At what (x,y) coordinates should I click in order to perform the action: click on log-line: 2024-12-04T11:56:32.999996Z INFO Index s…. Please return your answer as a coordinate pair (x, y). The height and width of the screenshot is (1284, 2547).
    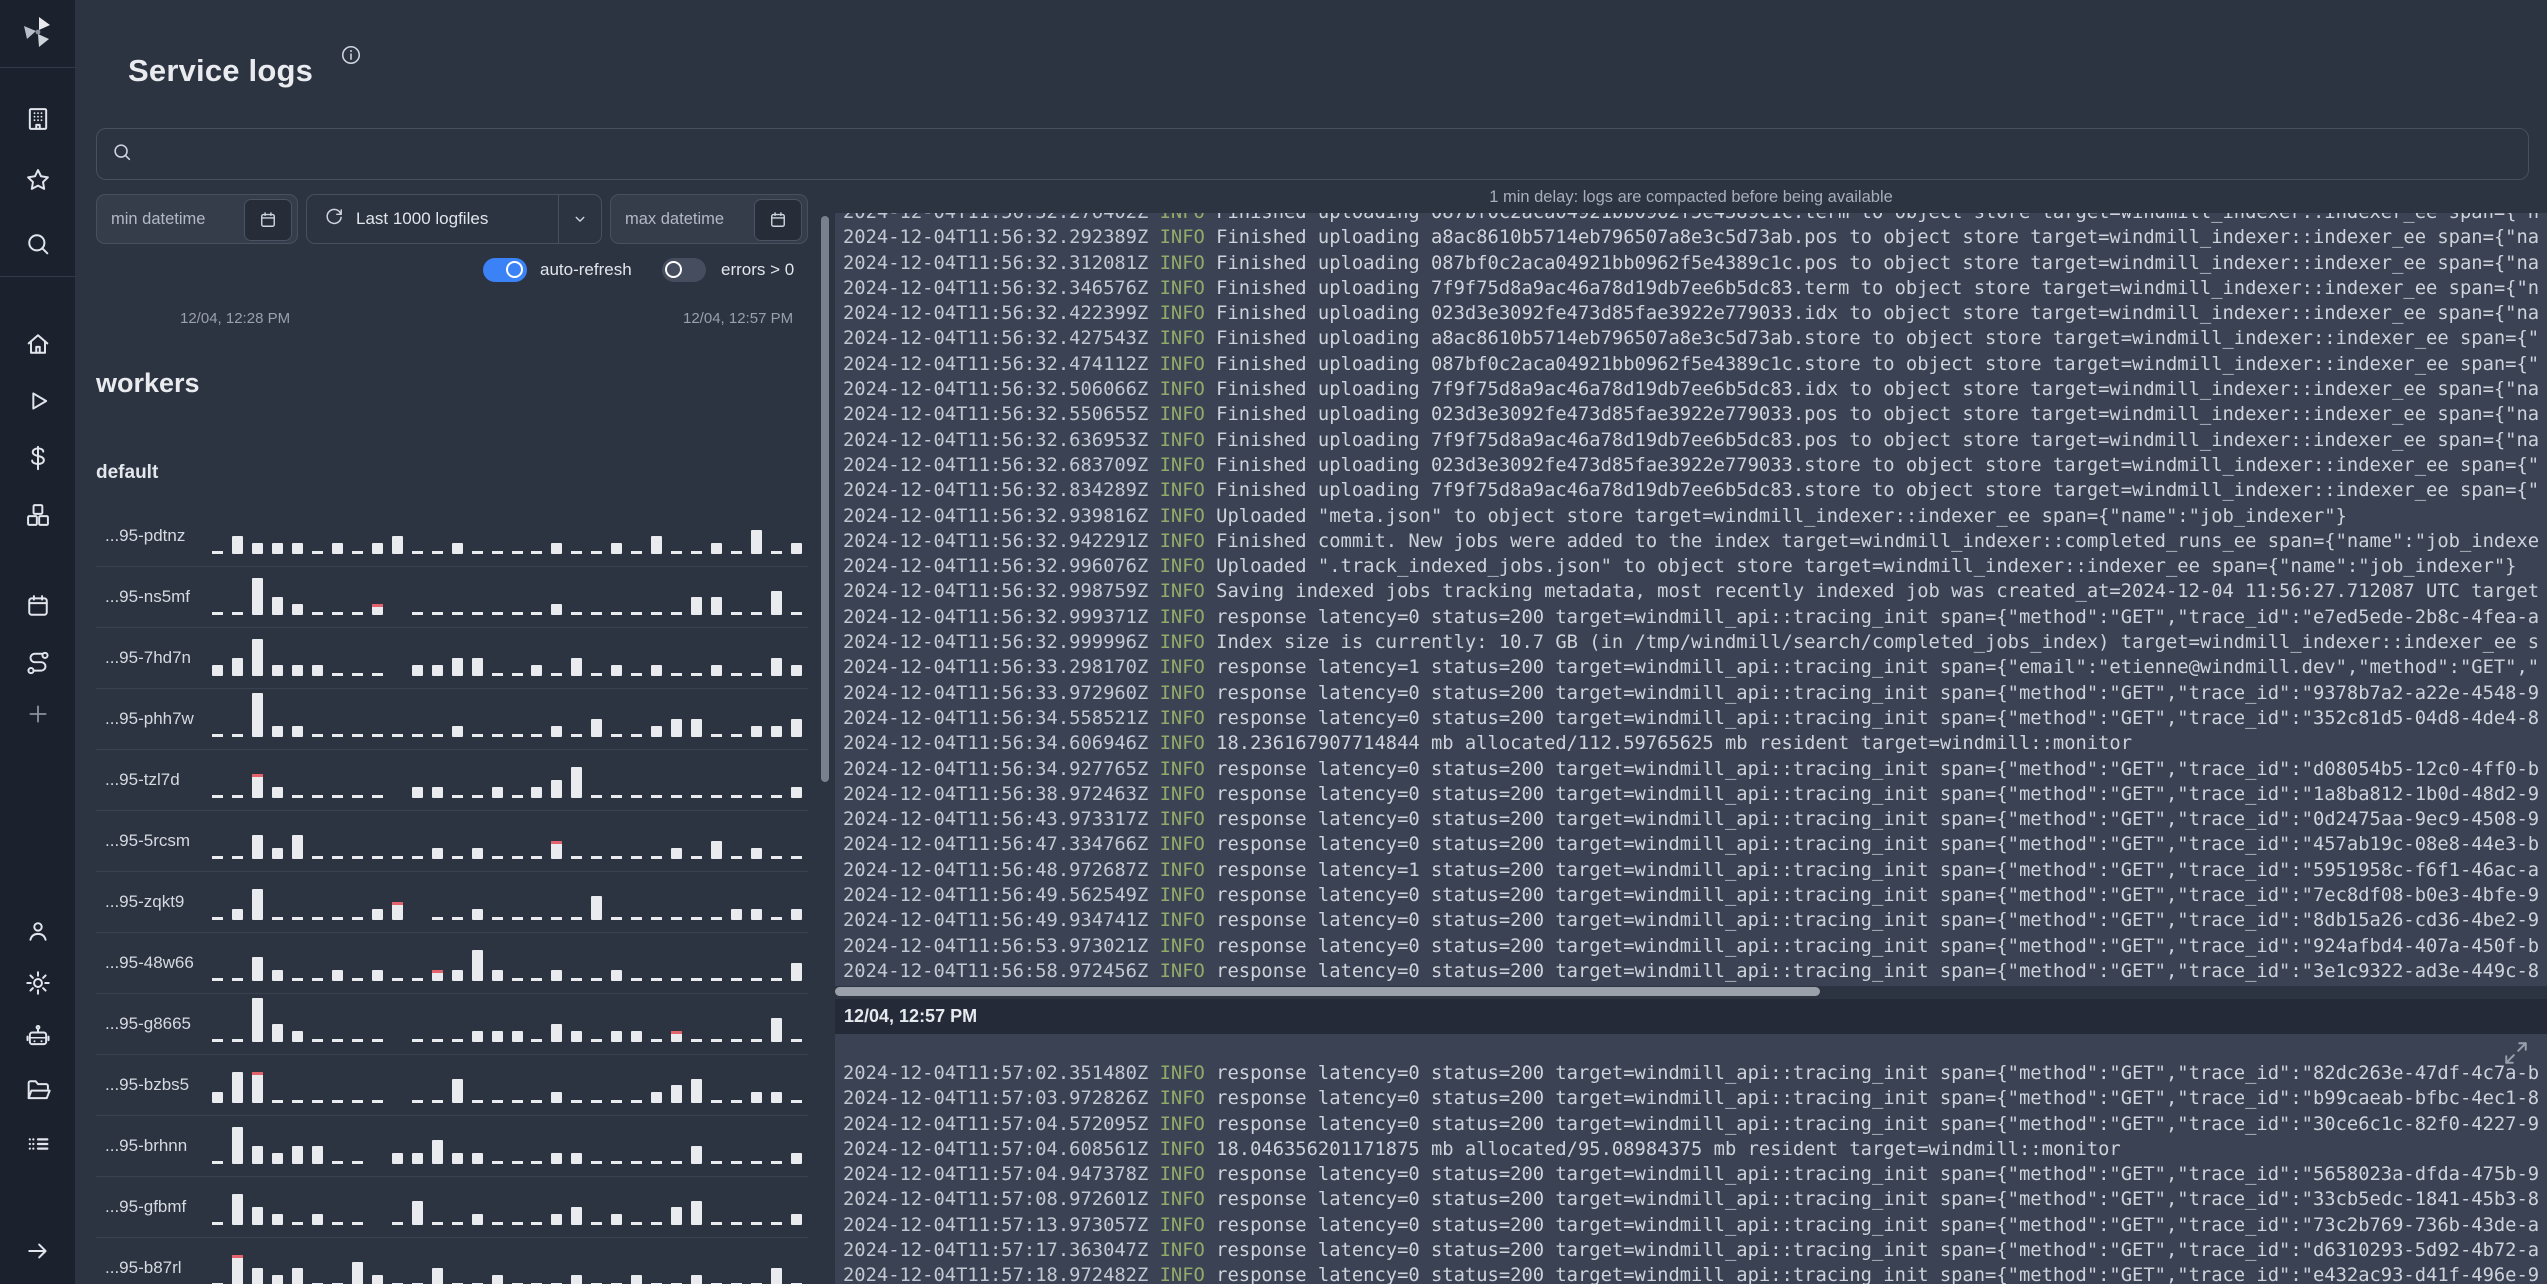
    Looking at the image, I should click on (1691, 643).